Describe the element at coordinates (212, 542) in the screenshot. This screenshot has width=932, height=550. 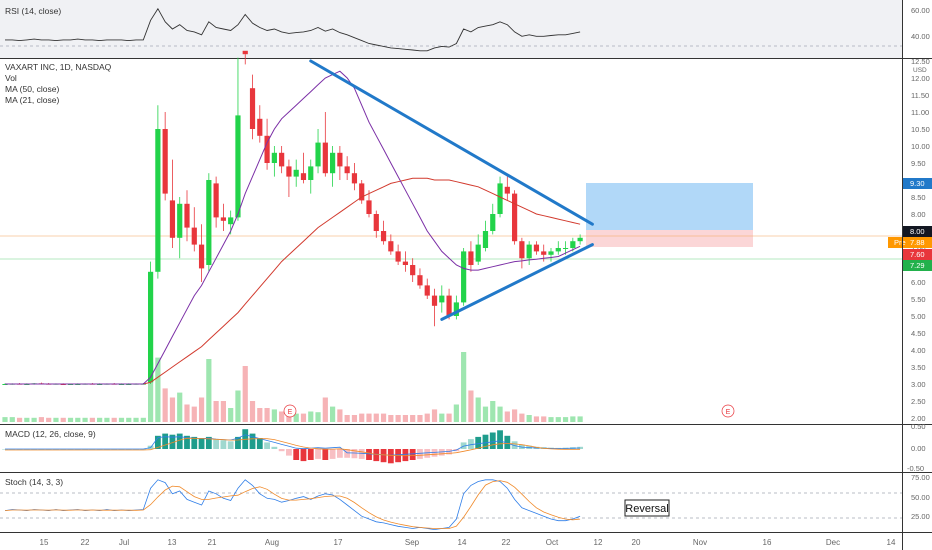
I see `time-tick: 21` at that location.